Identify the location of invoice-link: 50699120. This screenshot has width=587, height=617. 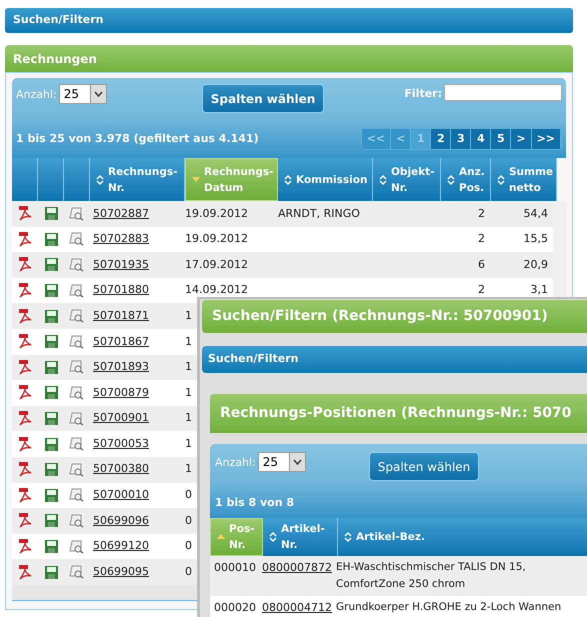
(139, 546).